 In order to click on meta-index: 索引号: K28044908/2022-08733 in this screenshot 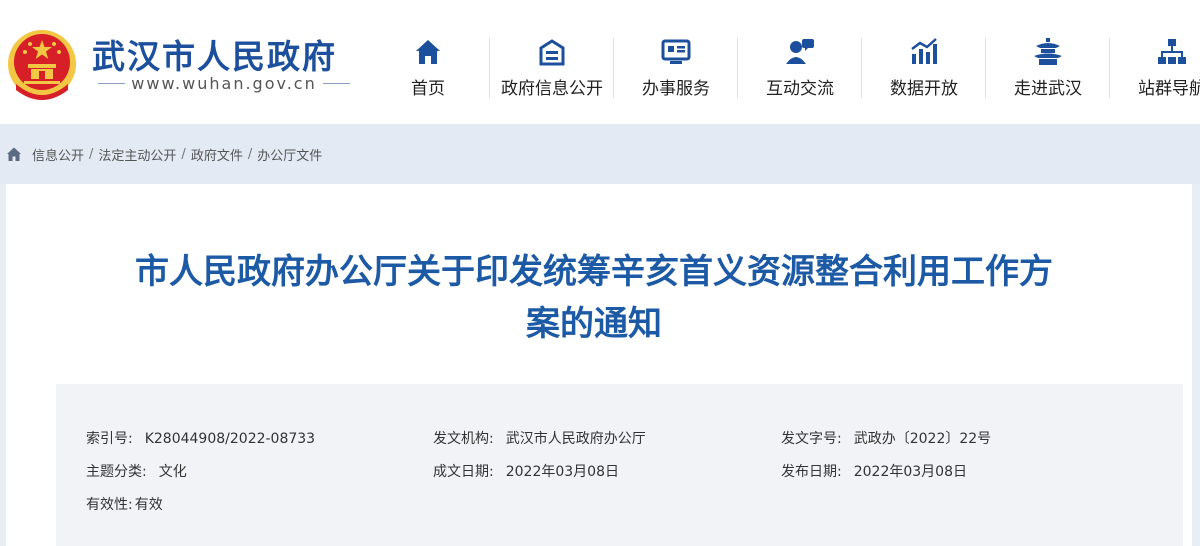, I will do `click(200, 438)`.